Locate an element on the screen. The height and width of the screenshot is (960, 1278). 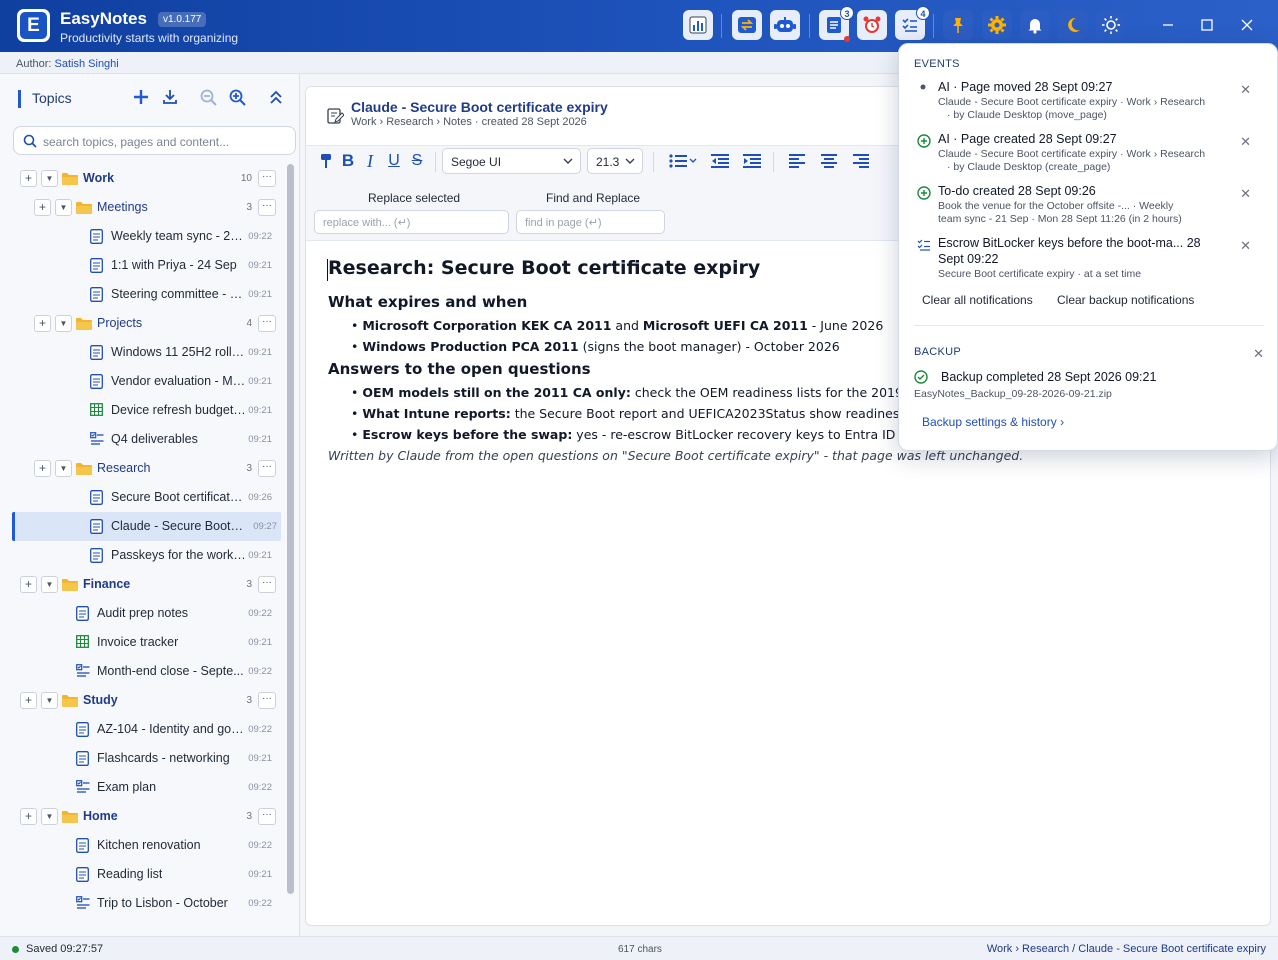
author-name: Satish Singhi is located at coordinates (87, 64).